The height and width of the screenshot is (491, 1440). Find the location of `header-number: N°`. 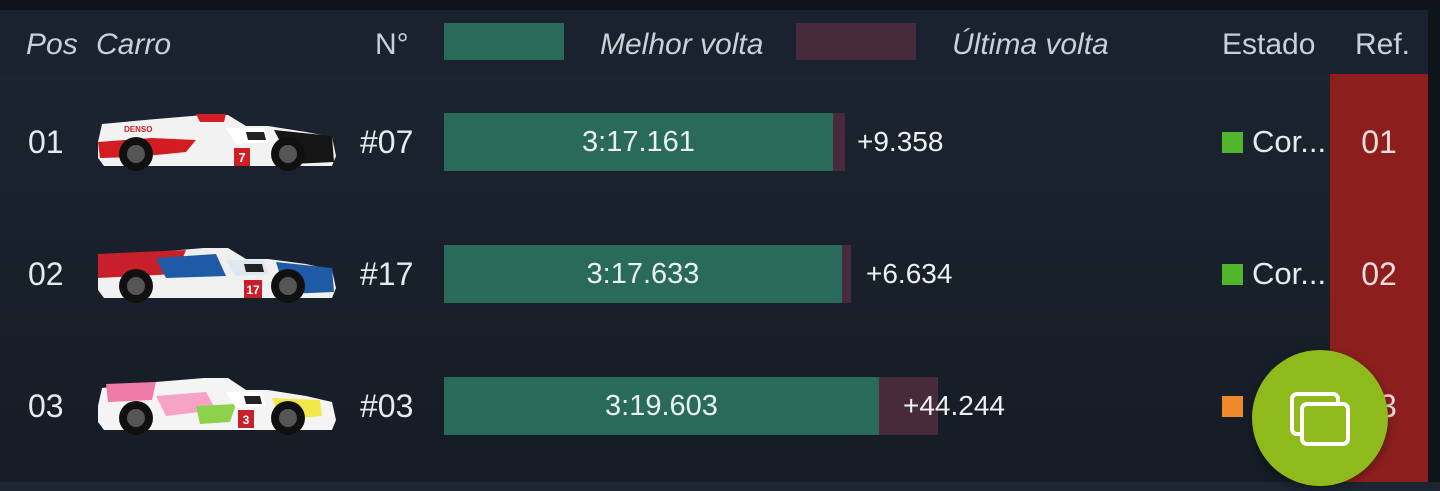

header-number: N° is located at coordinates (392, 44).